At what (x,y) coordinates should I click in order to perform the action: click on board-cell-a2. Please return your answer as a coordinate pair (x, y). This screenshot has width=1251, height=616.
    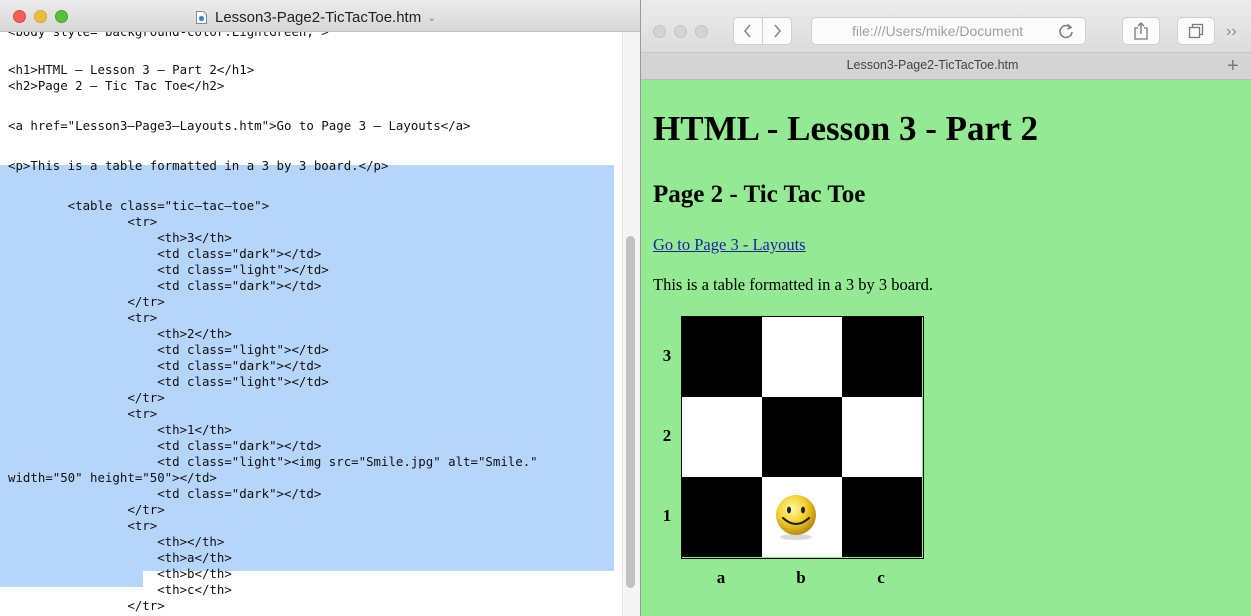
    Looking at the image, I should click on (722, 437).